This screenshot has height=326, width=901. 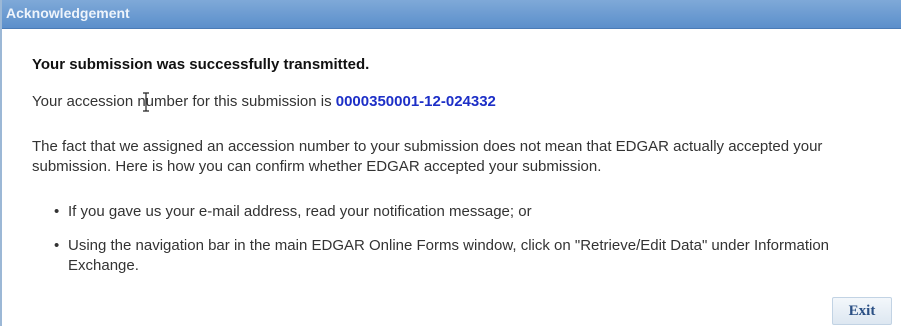 What do you see at coordinates (146, 102) in the screenshot?
I see `text-cursor-icon` at bounding box center [146, 102].